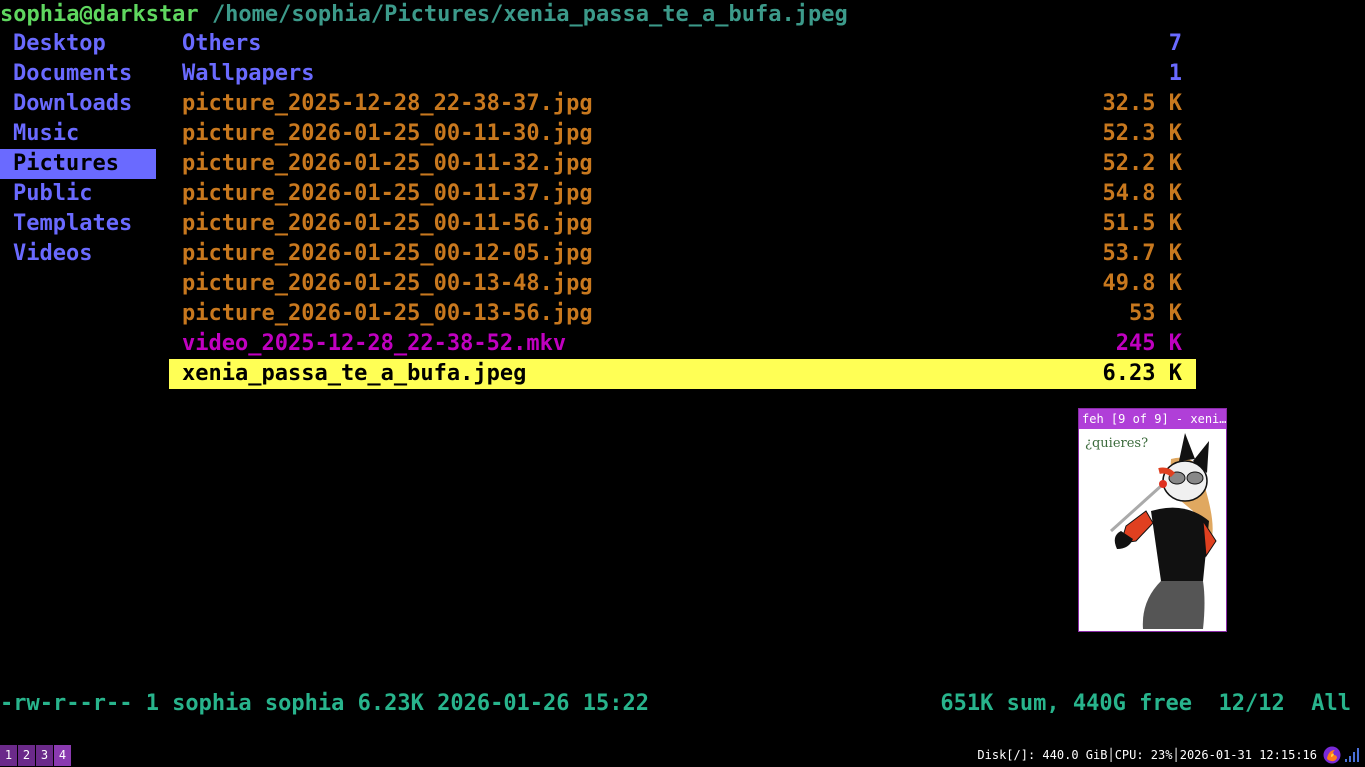 The image size is (1365, 767). I want to click on file-name: picture_2026-01-25_00-11-32.jpg, so click(387, 163).